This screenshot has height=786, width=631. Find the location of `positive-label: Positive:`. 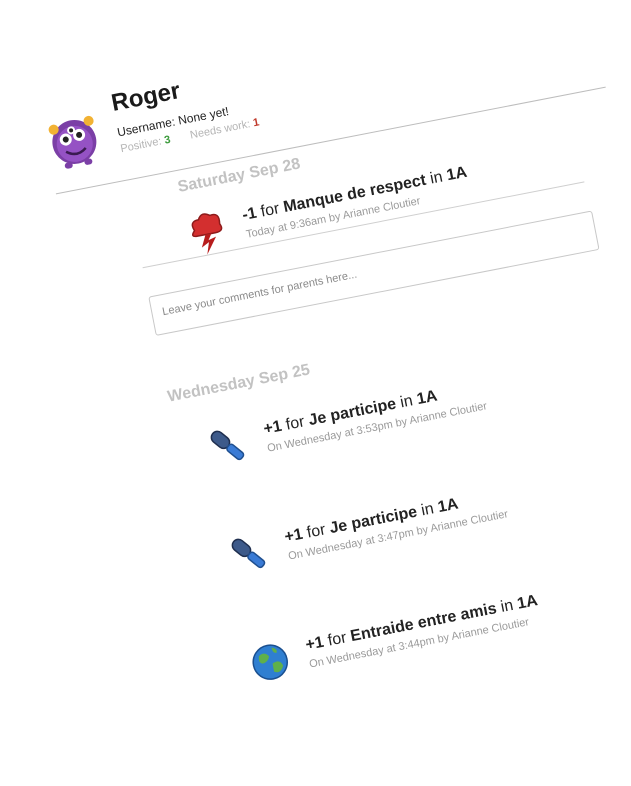

positive-label: Positive: is located at coordinates (141, 145).